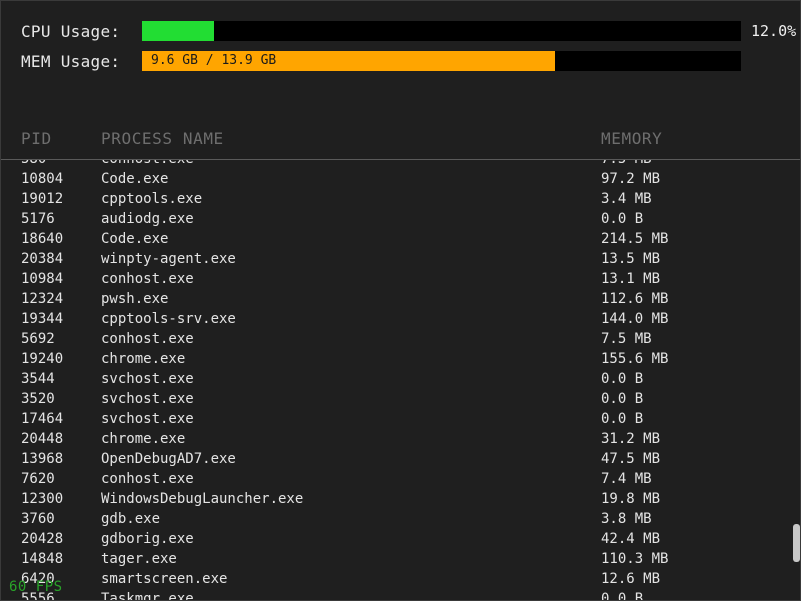 The image size is (801, 601). I want to click on process-list-scrollbar, so click(795, 380).